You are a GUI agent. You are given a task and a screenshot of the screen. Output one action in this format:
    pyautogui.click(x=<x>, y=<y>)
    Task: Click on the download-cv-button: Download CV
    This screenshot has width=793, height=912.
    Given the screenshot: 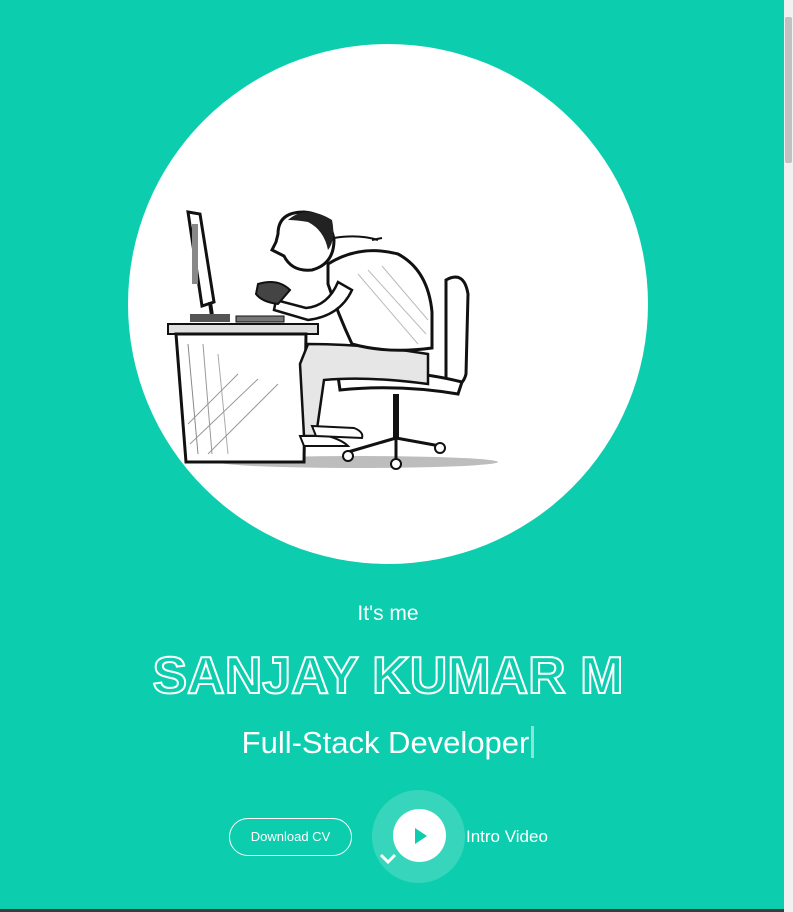 What is the action you would take?
    pyautogui.click(x=290, y=837)
    